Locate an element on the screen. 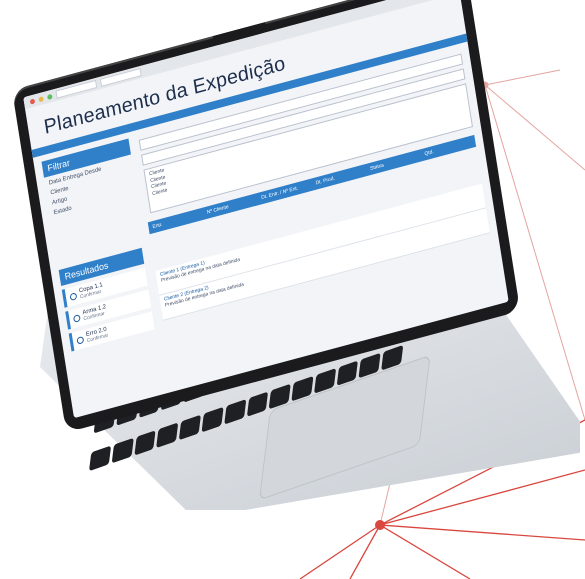 This screenshot has width=585, height=579. minimize-icon is located at coordinates (41, 98).